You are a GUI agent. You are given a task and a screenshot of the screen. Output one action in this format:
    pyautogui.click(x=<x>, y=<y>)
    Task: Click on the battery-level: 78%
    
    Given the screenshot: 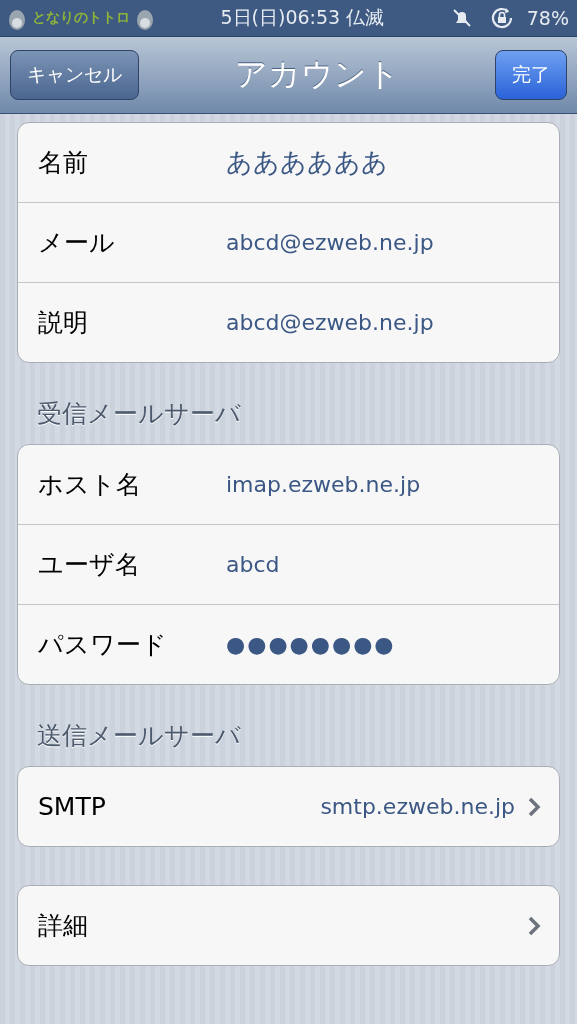 What is the action you would take?
    pyautogui.click(x=547, y=18)
    